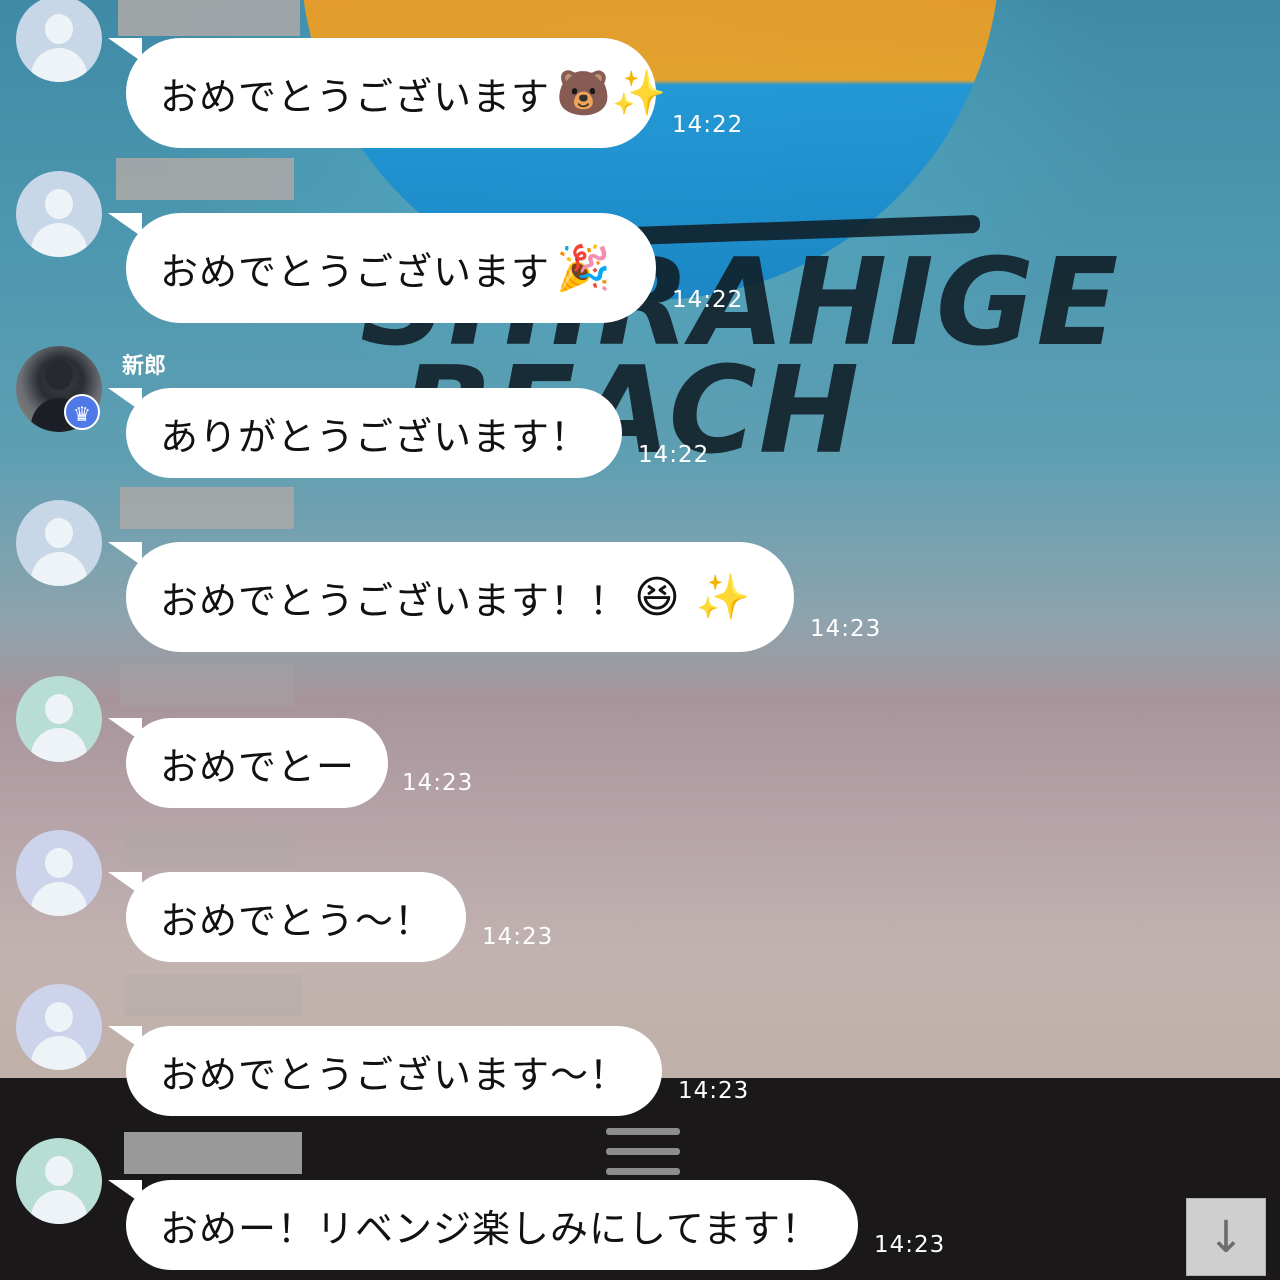 The height and width of the screenshot is (1280, 1280). I want to click on message-bubble: おめー！リベンジ楽しみにしてます！, so click(483, 1225).